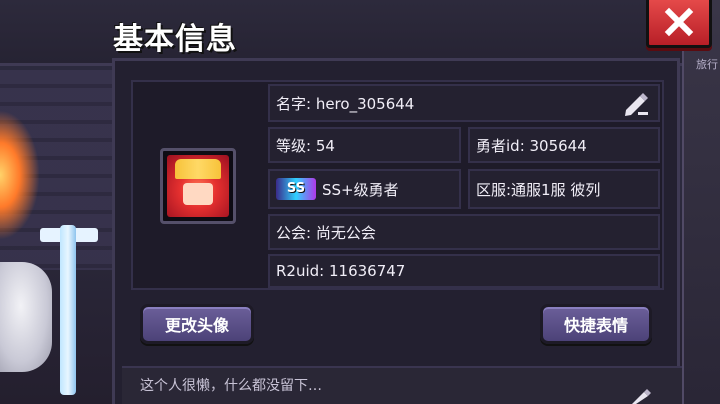 This screenshot has width=720, height=404. I want to click on close-icon, so click(679, 22).